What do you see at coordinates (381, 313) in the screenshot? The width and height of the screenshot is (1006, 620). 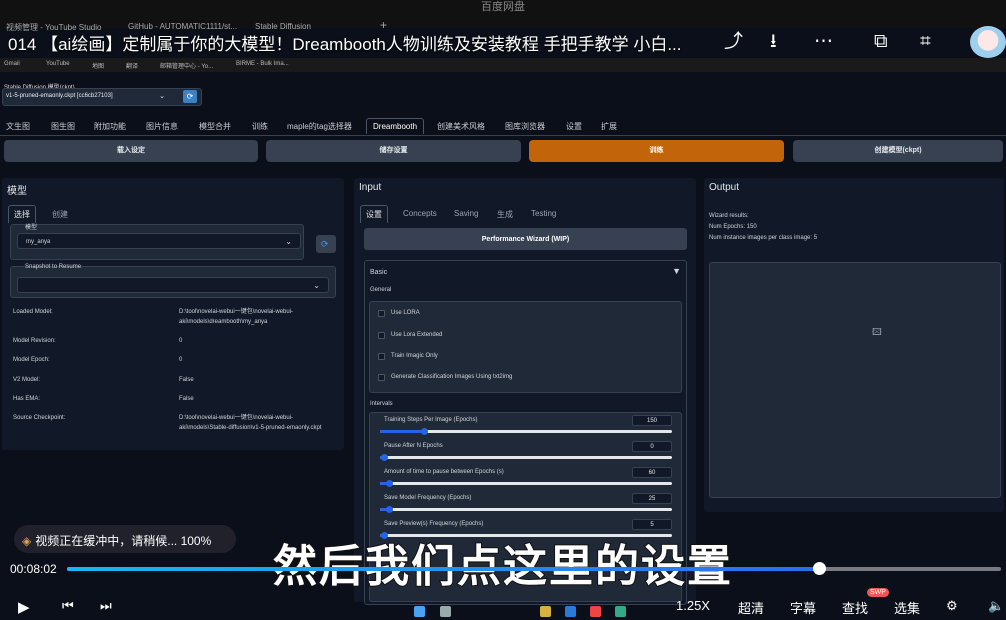 I see `use-lora-checkbox` at bounding box center [381, 313].